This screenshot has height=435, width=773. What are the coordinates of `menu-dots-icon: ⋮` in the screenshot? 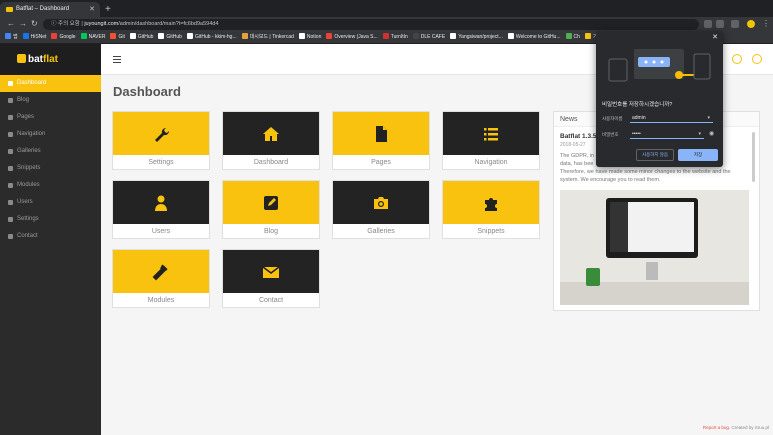 It's located at (766, 24).